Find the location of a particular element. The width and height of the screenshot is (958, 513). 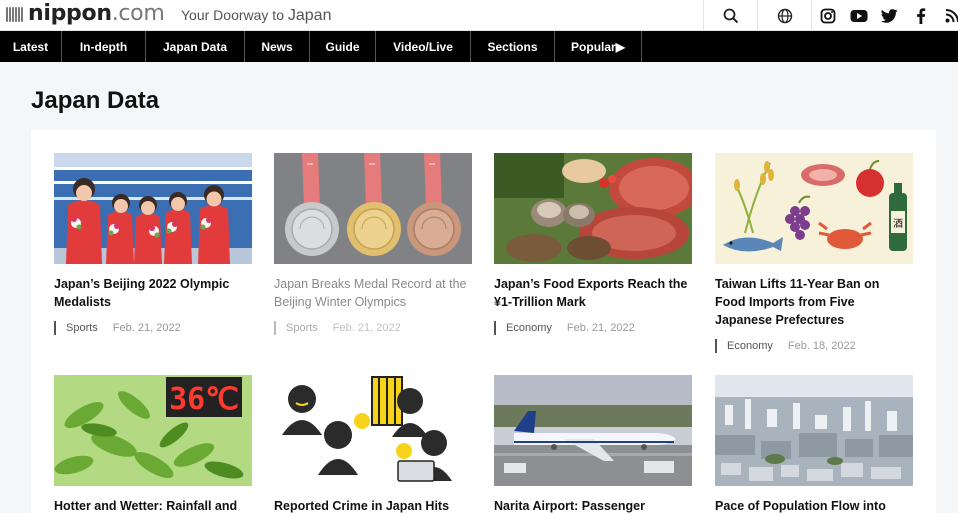

twitter-icon is located at coordinates (889, 15).